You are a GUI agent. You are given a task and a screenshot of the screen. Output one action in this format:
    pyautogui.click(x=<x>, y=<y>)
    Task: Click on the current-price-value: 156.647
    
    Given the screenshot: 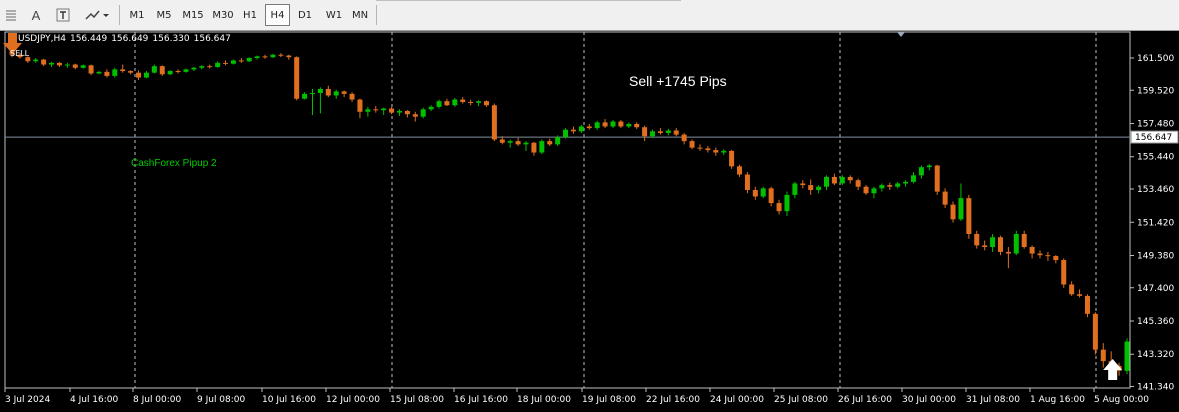 What is the action you would take?
    pyautogui.click(x=1153, y=138)
    